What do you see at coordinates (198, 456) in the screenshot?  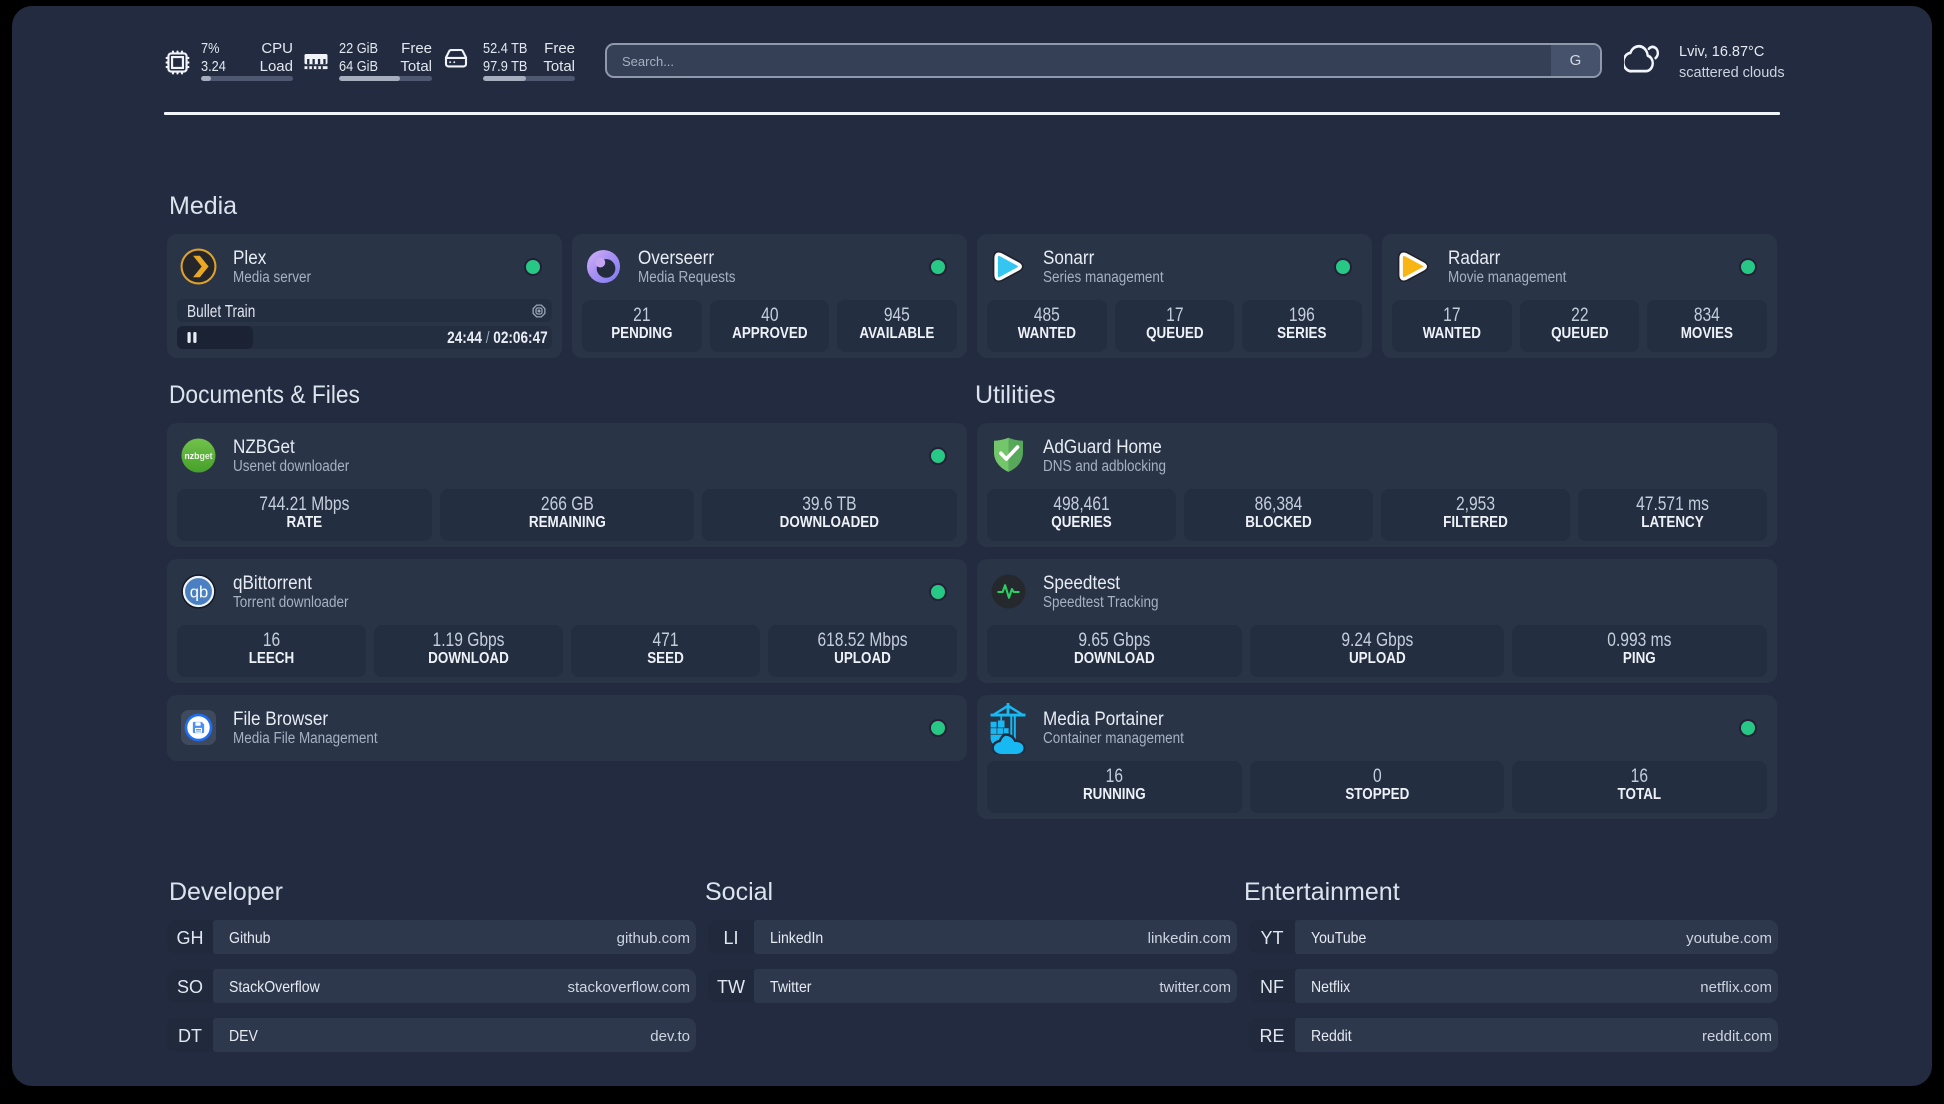 I see `svg-text: nzbget` at bounding box center [198, 456].